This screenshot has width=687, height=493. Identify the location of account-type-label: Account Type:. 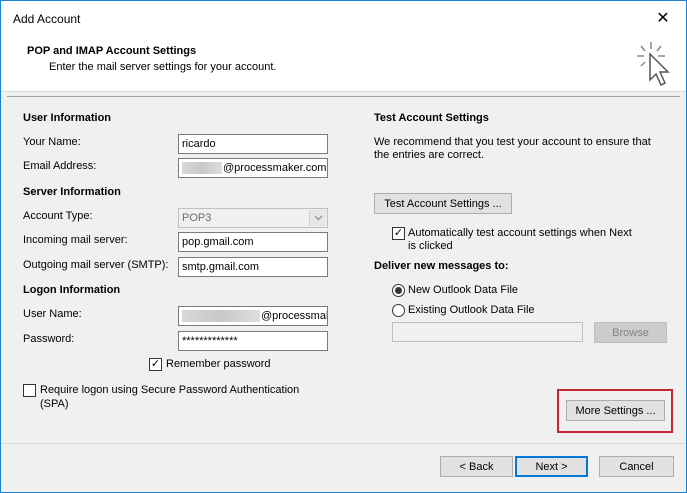
(58, 216).